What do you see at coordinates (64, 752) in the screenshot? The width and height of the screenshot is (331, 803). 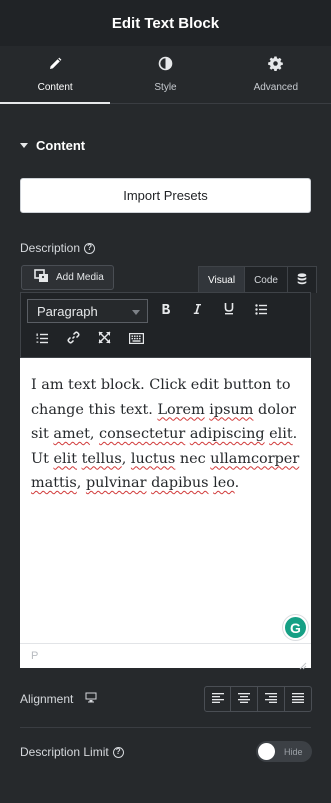 I see `description-limit-label-text: Description Limit` at bounding box center [64, 752].